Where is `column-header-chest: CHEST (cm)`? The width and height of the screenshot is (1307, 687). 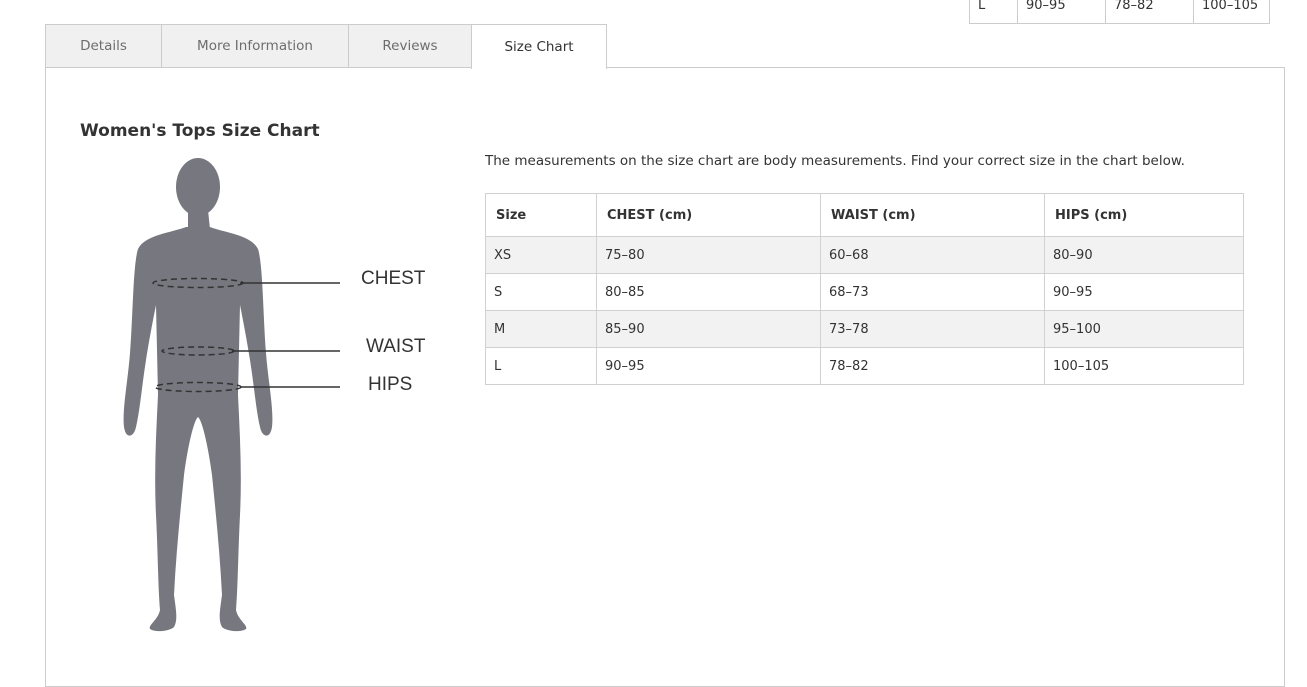 column-header-chest: CHEST (cm) is located at coordinates (708, 215).